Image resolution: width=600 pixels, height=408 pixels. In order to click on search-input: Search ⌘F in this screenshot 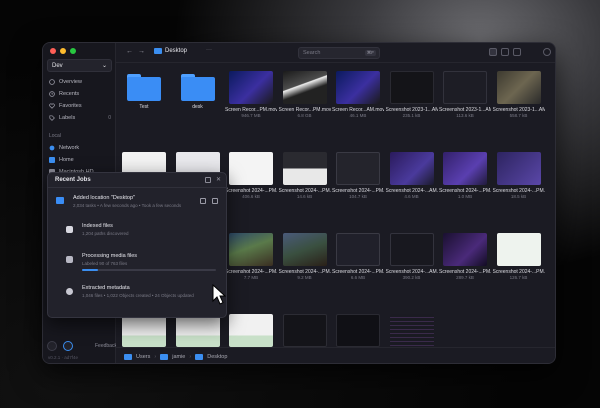, I will do `click(339, 53)`.